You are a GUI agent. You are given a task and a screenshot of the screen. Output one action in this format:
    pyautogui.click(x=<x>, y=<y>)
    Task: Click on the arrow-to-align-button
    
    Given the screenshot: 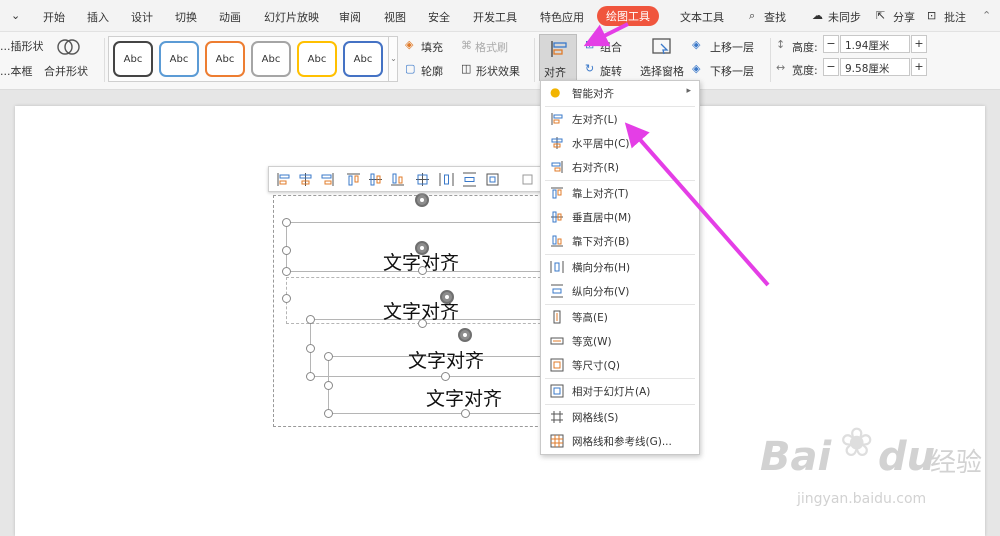 What is the action you would take?
    pyautogui.click(x=606, y=34)
    